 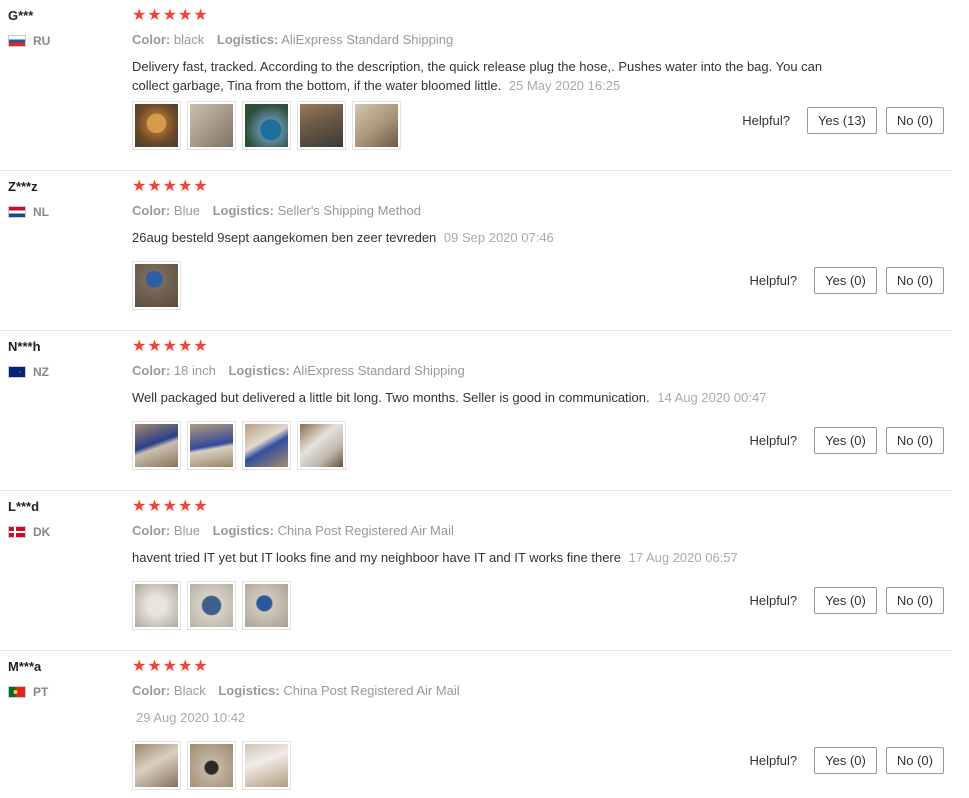 What do you see at coordinates (17, 212) in the screenshot?
I see `flag-nl-icon` at bounding box center [17, 212].